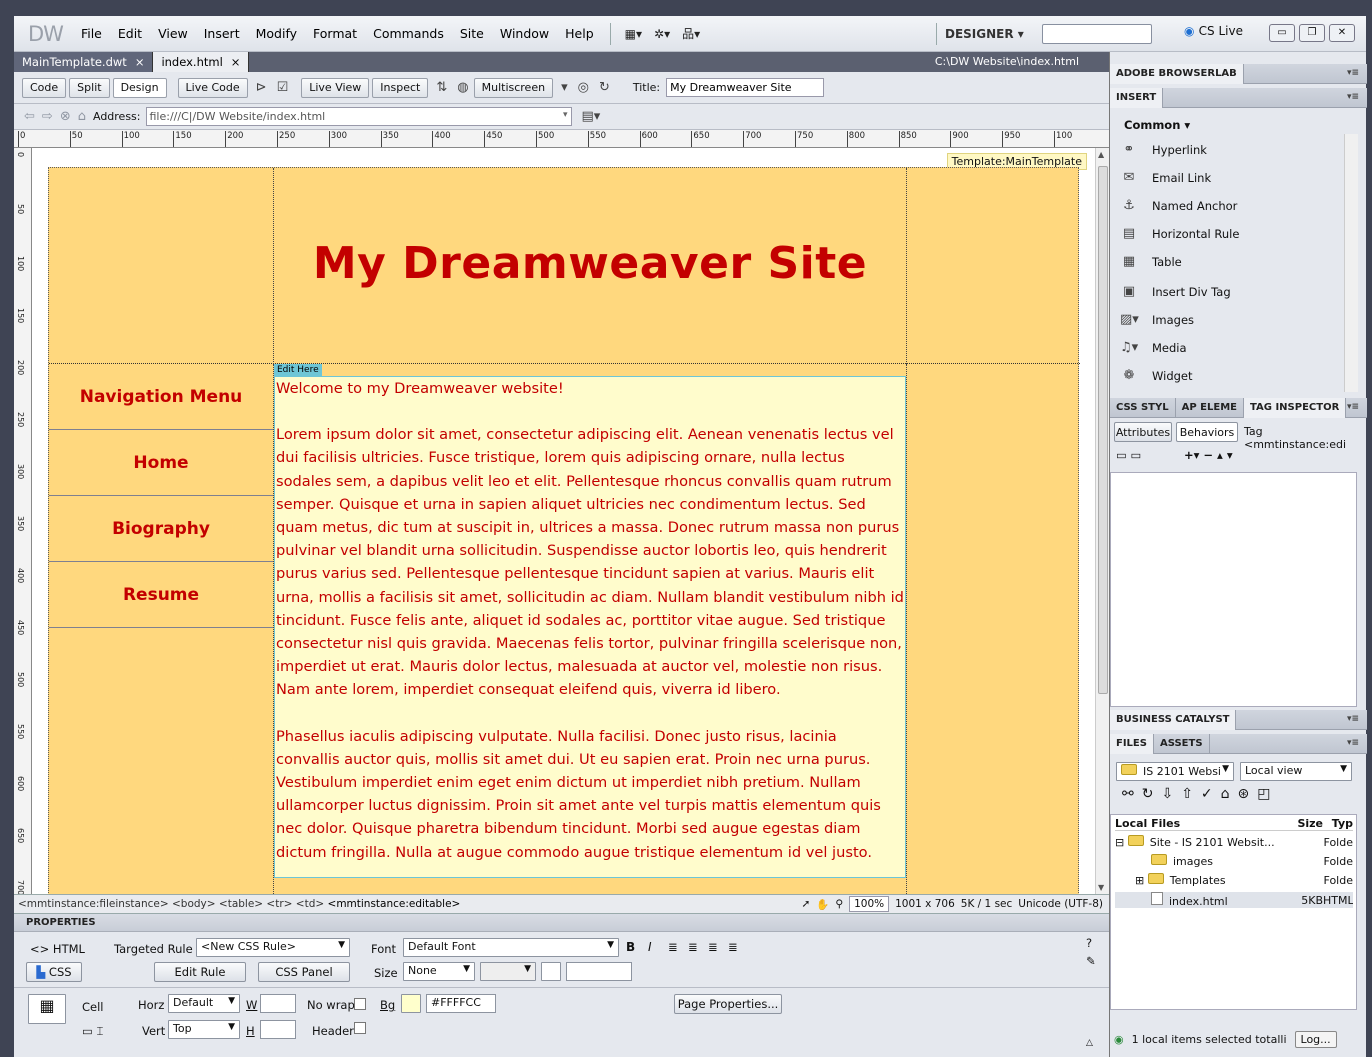  I want to click on expand-icon: ⊞, so click(1141, 880).